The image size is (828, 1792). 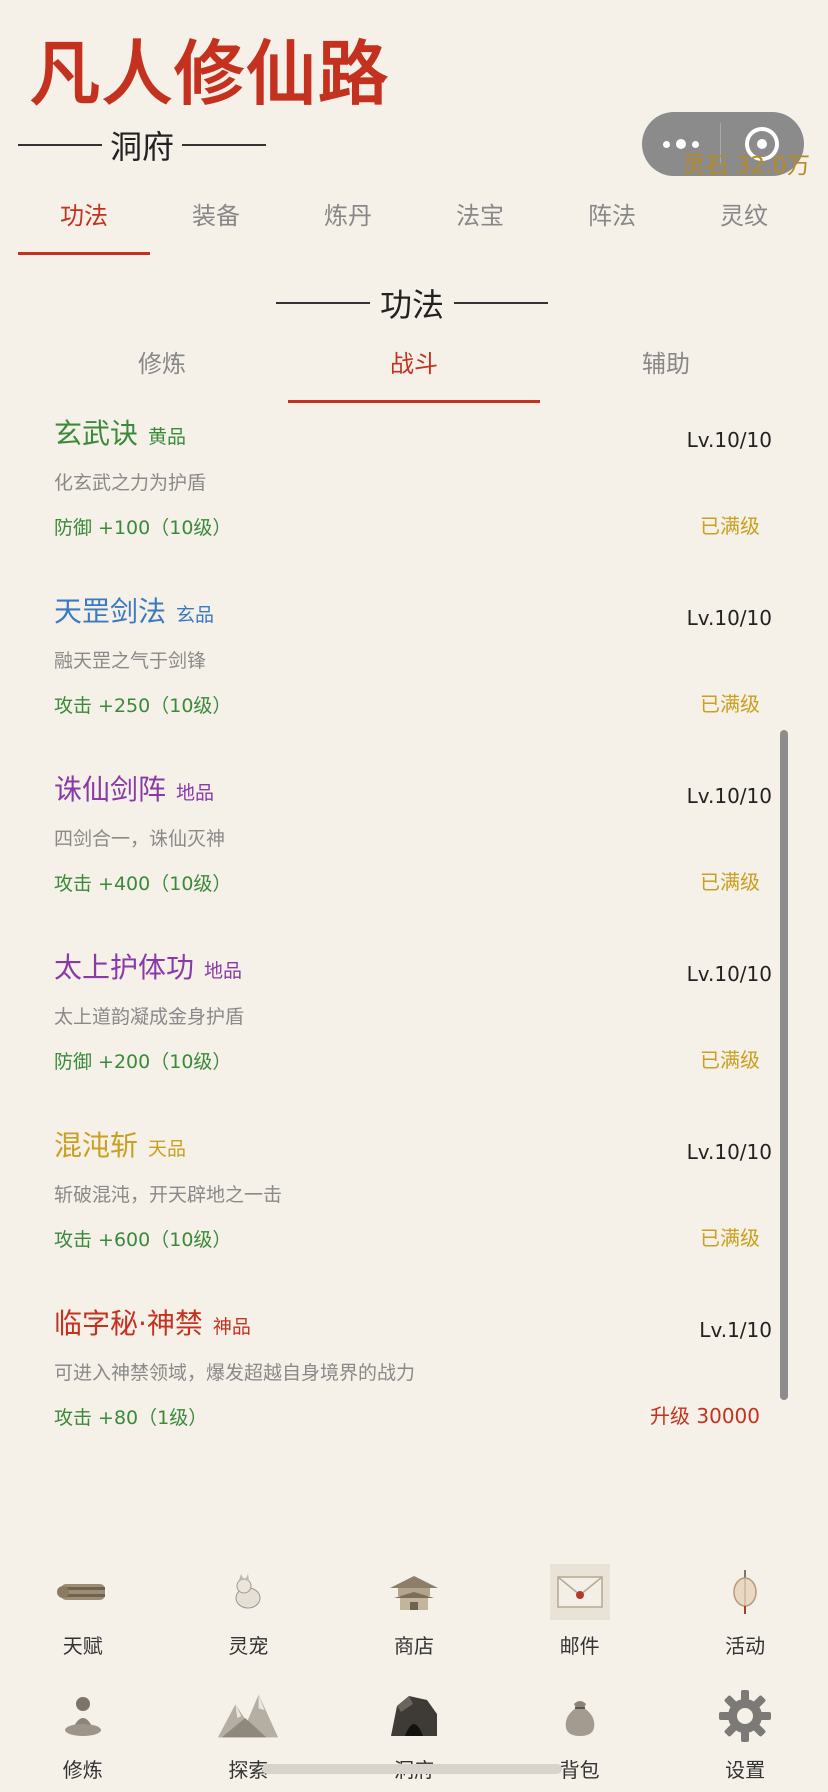 What do you see at coordinates (143, 706) in the screenshot?
I see `skill-effect: 攻击 +250（10级）` at bounding box center [143, 706].